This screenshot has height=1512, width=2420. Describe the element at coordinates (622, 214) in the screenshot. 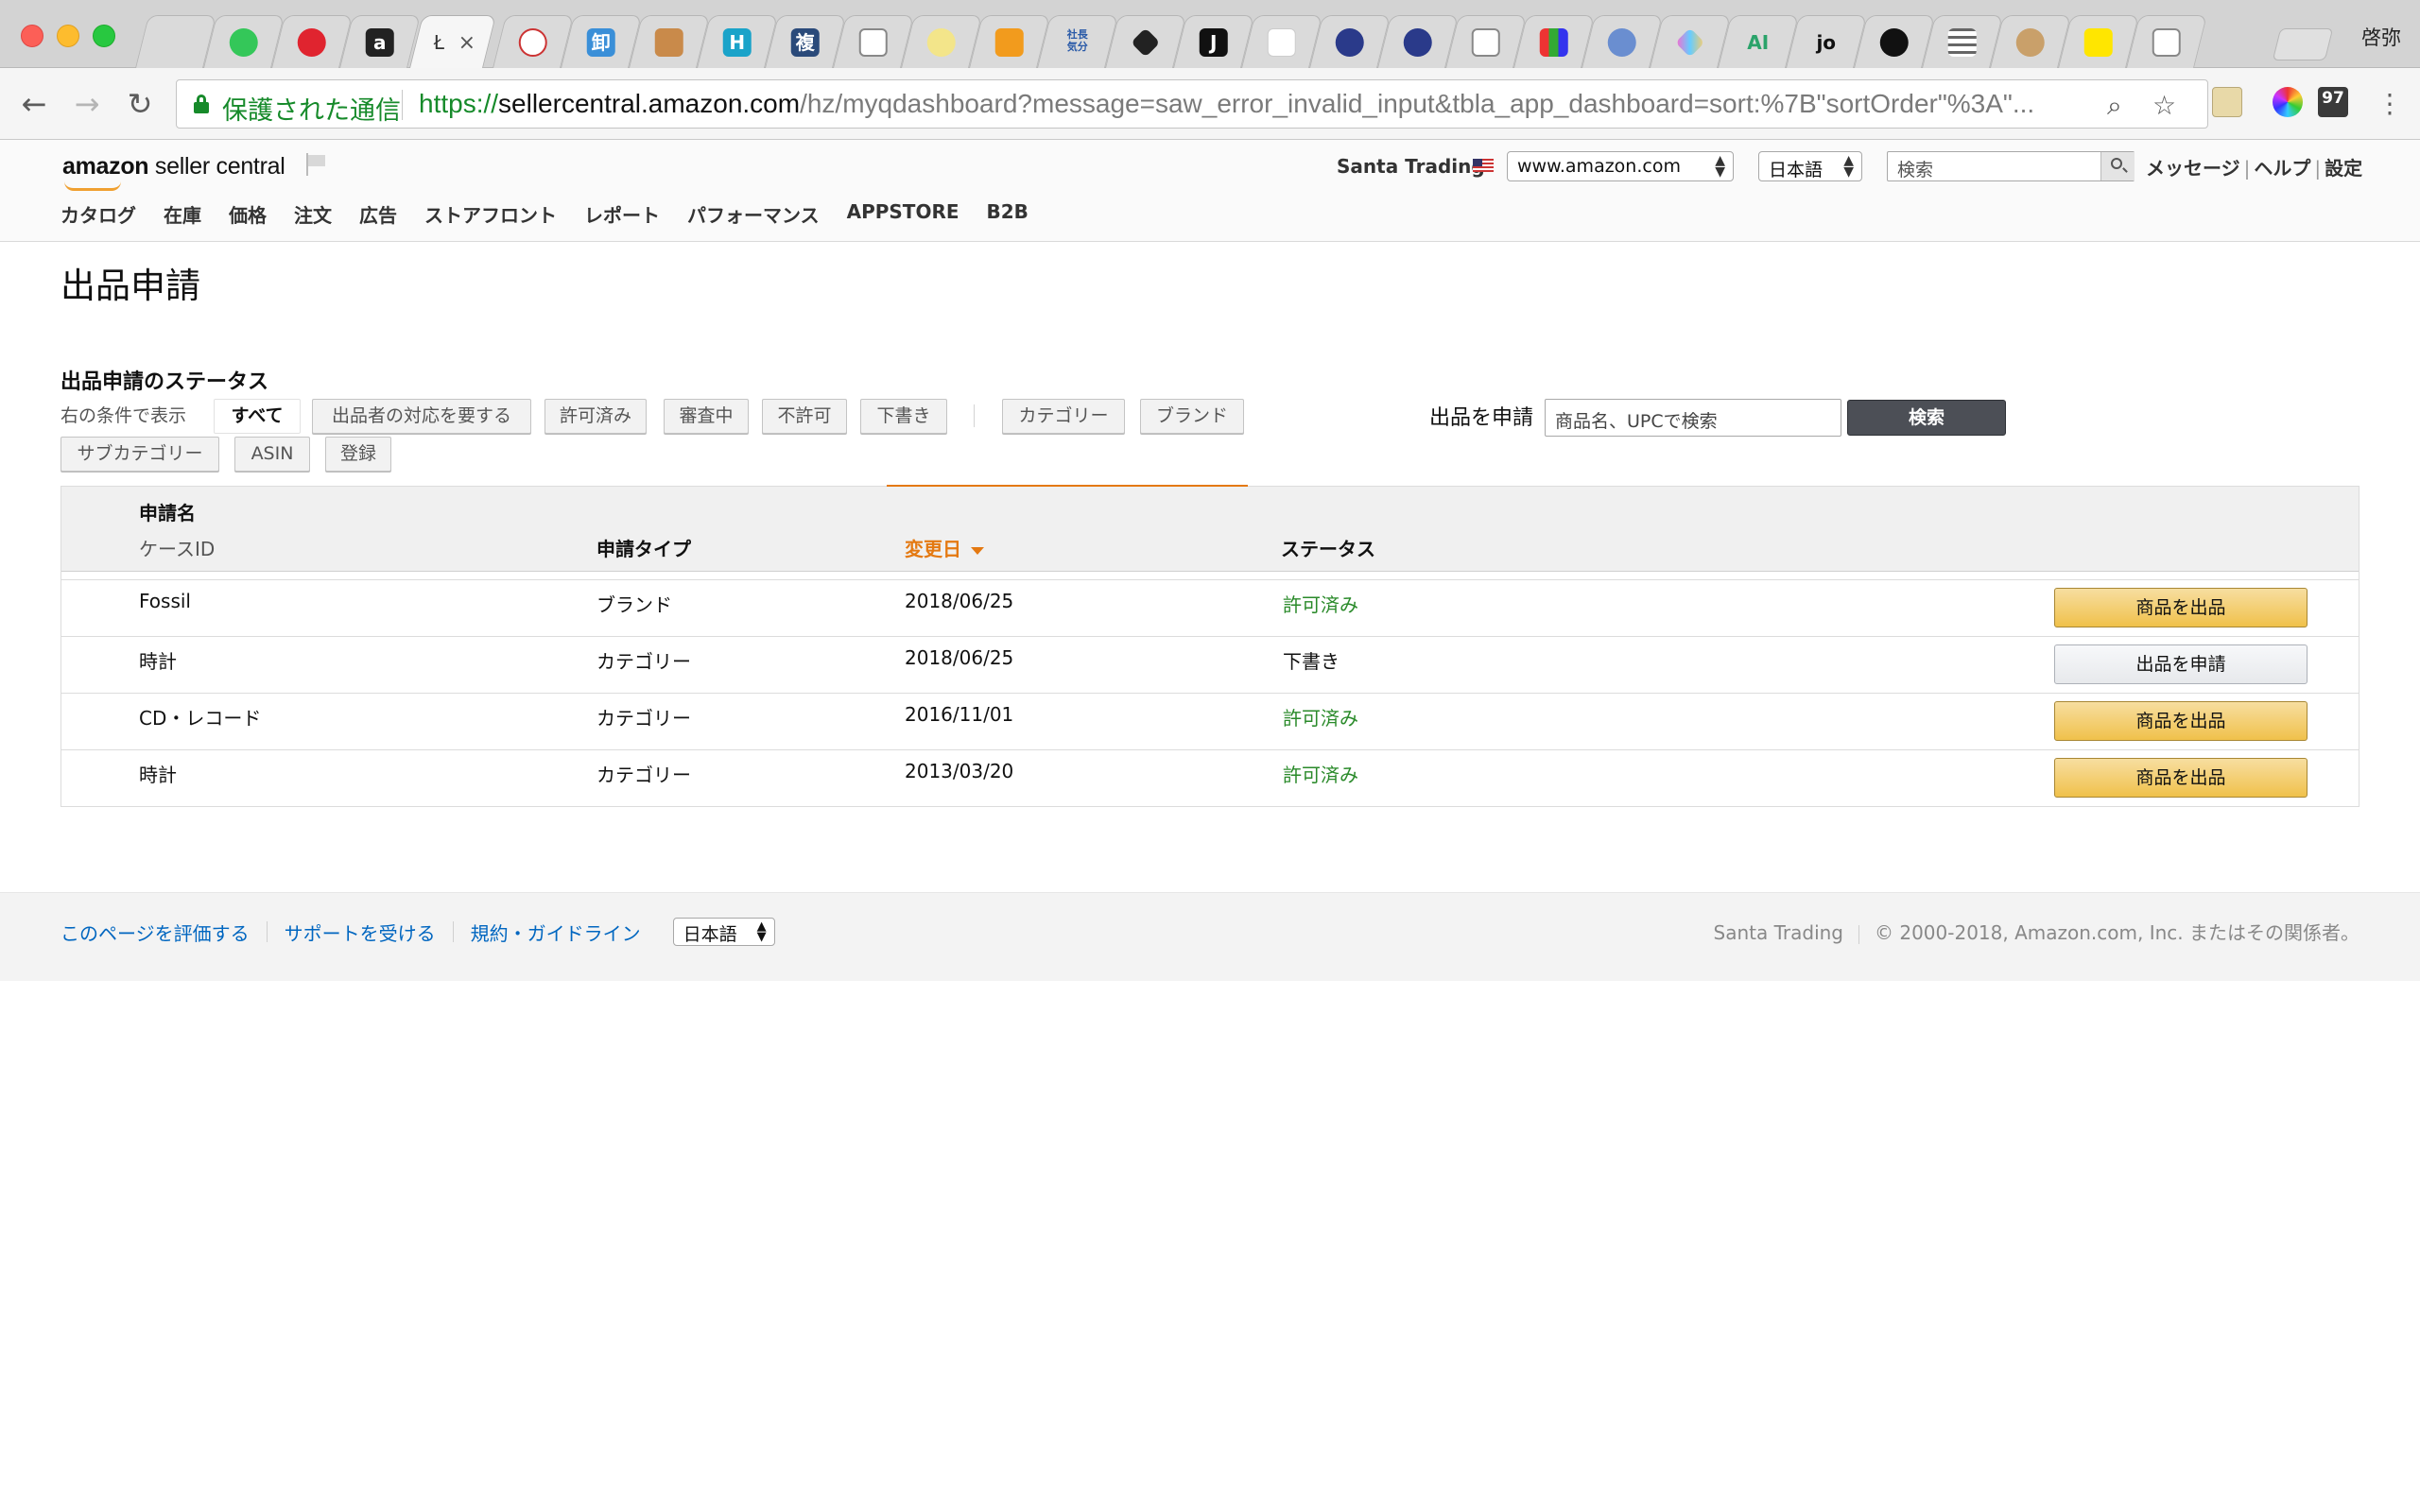

I see `nav-reports: レポート` at that location.